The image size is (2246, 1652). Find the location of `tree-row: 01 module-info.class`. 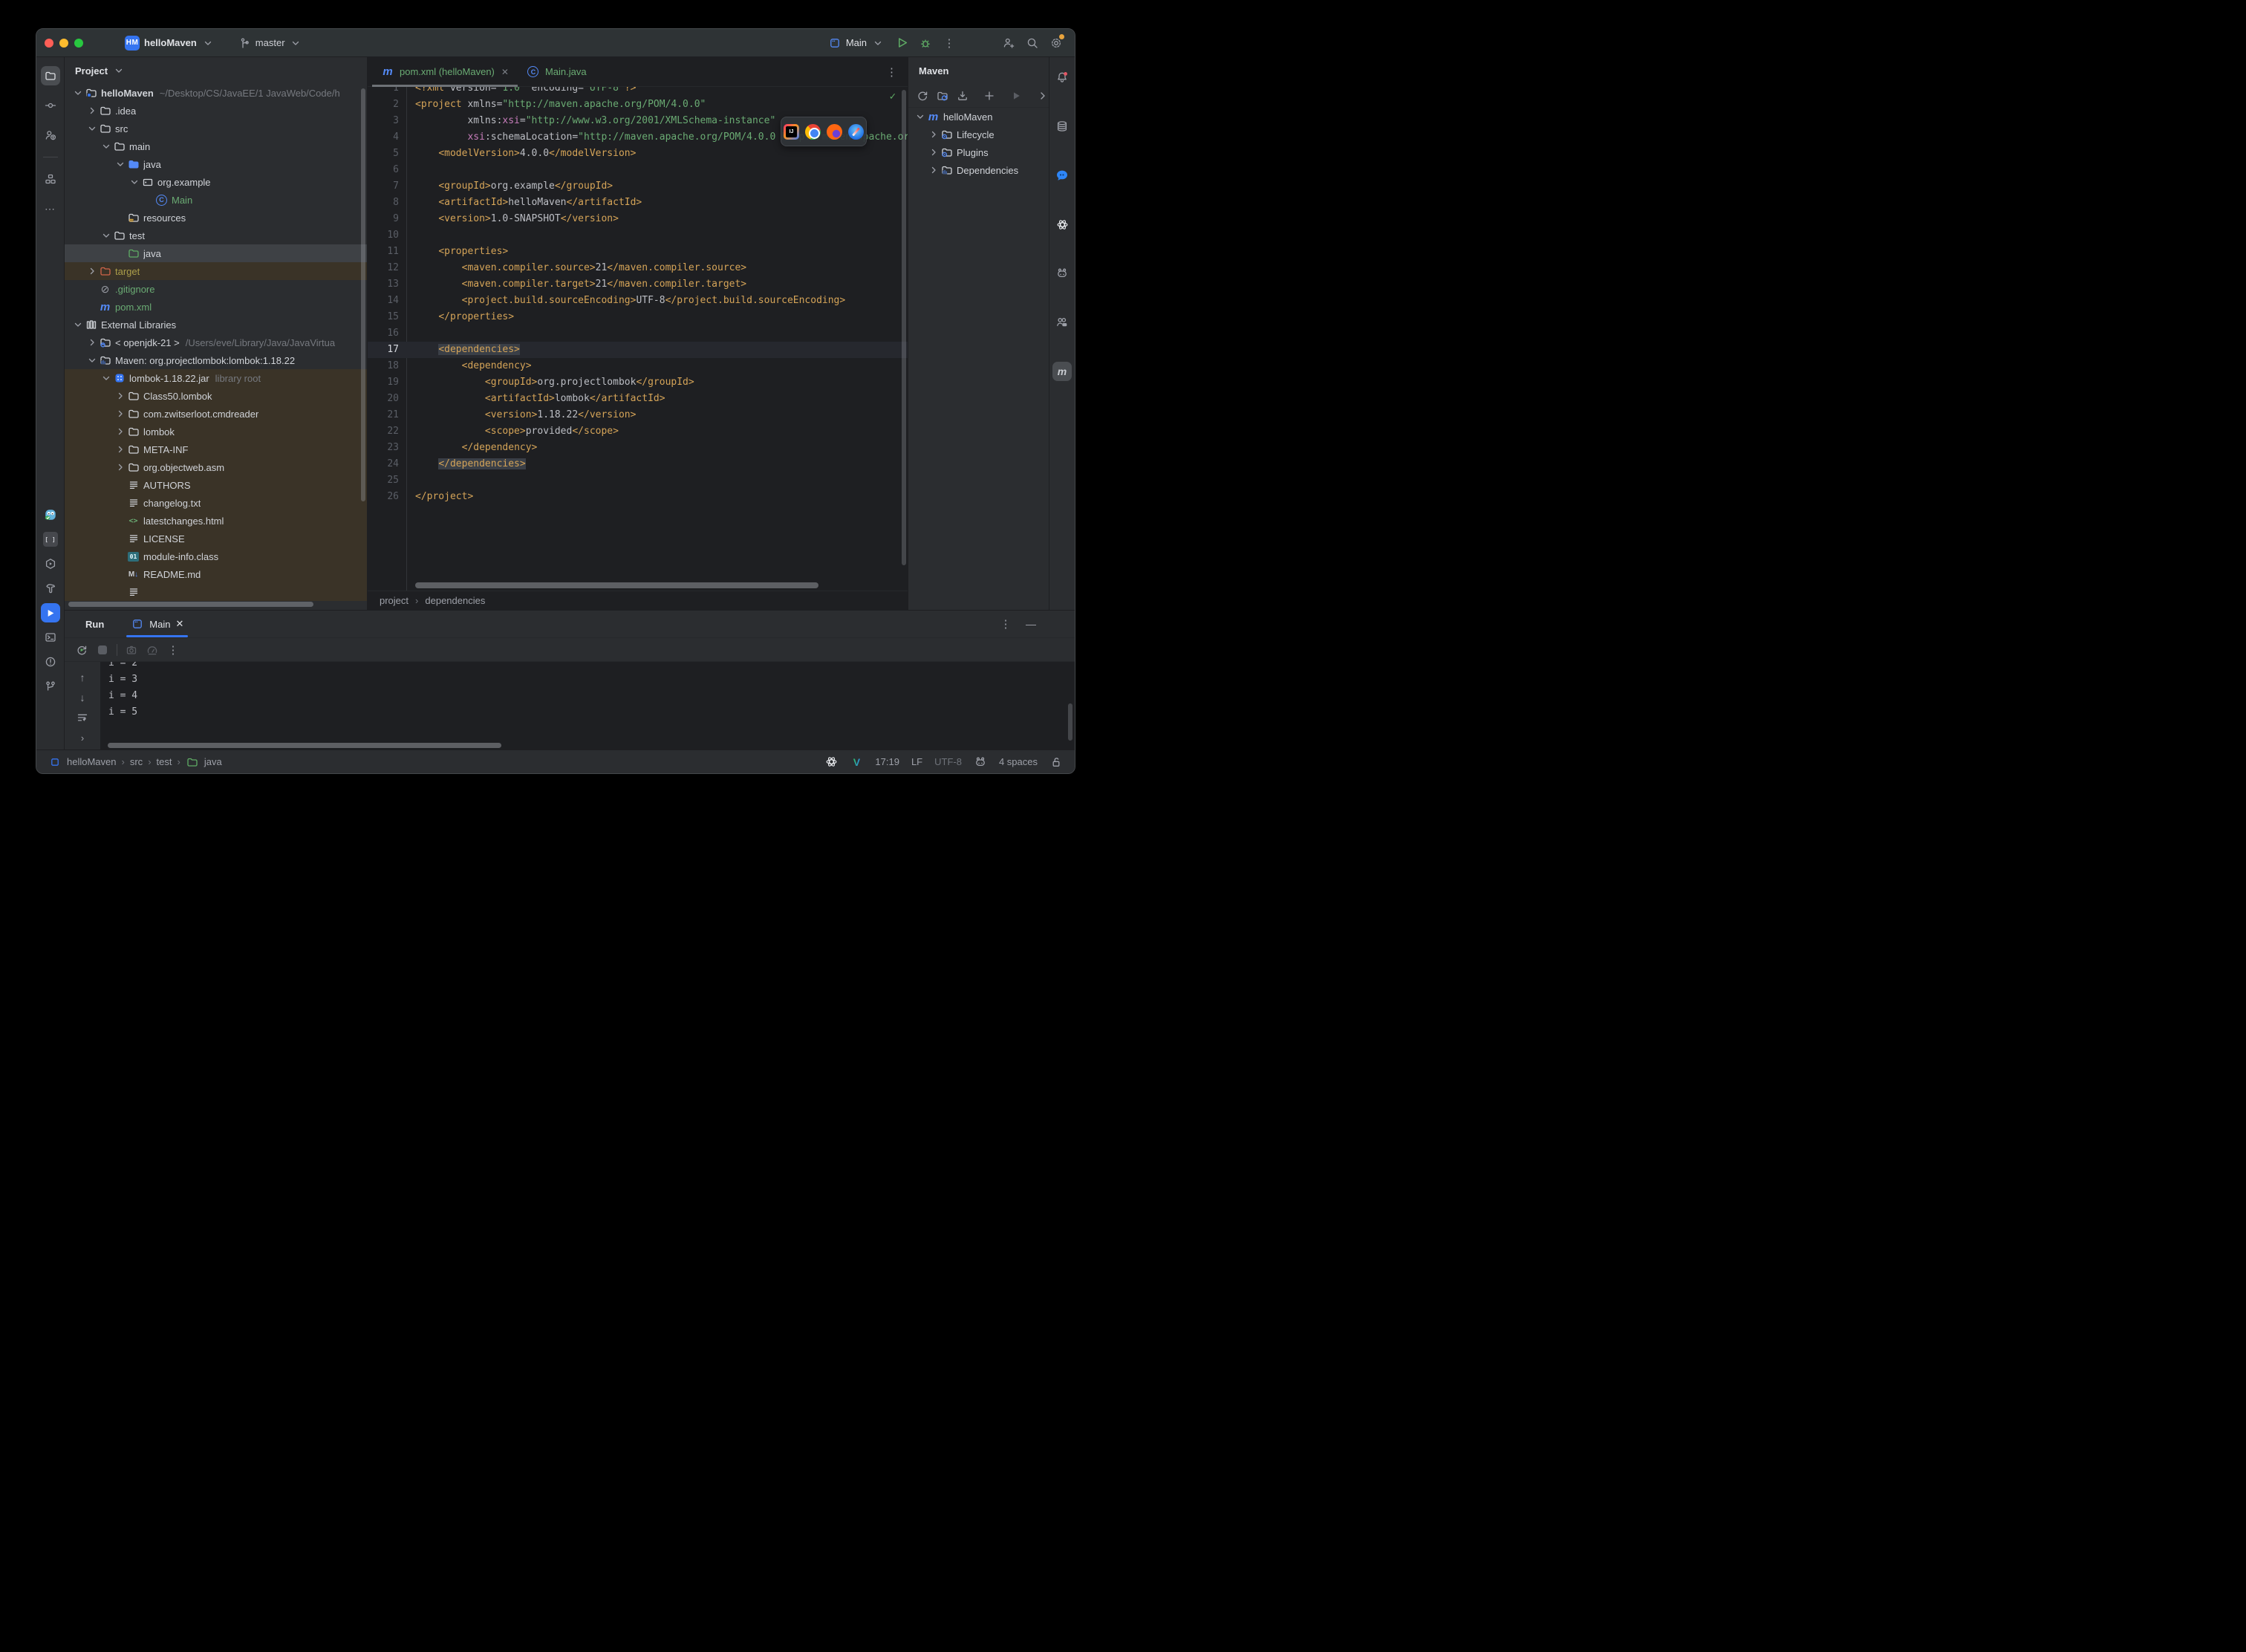

tree-row: 01 module-info.class is located at coordinates (216, 556).